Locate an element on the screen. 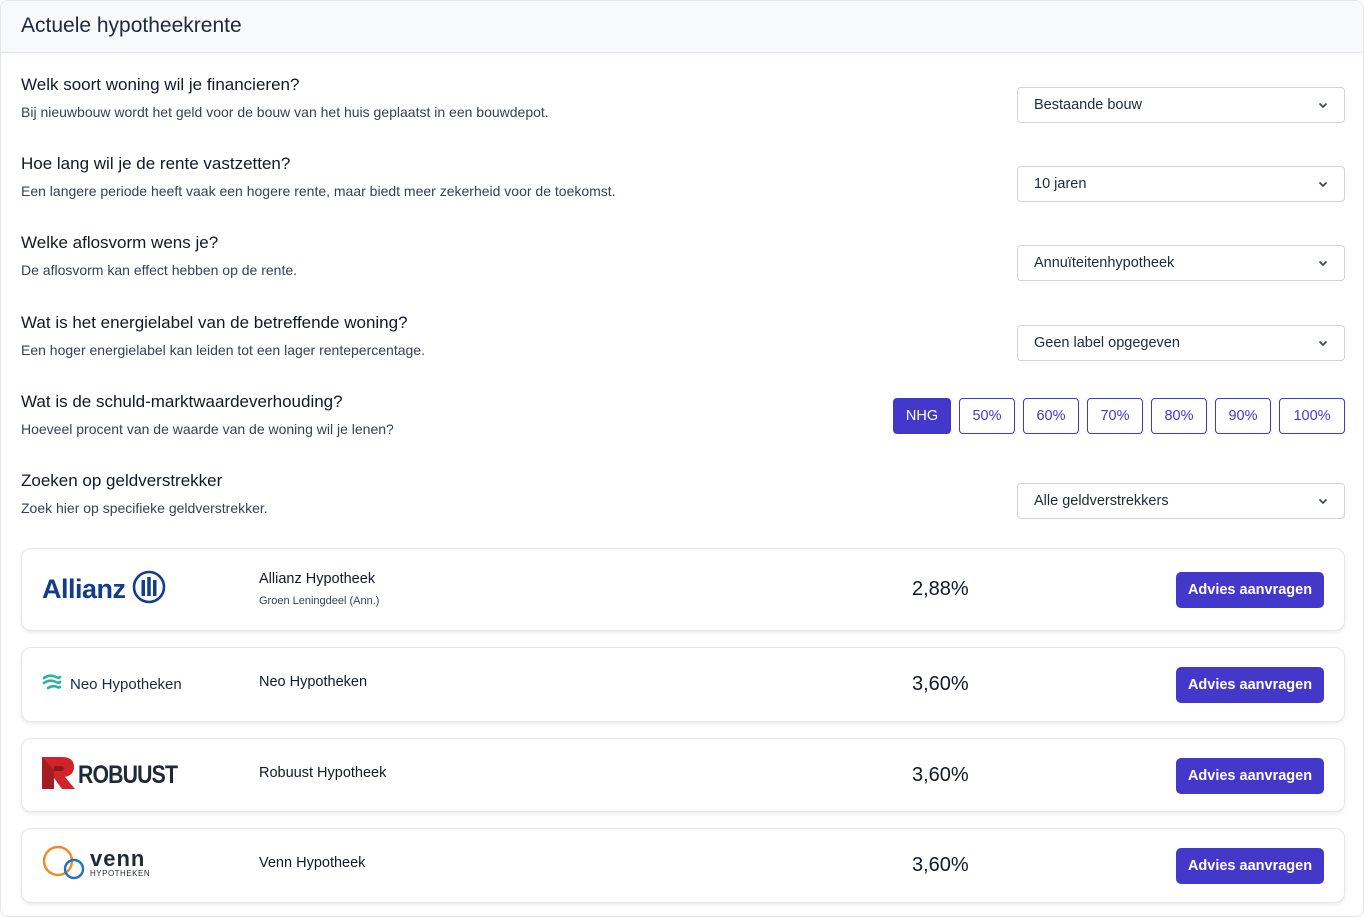 This screenshot has width=1364, height=917. ltv-option-70: 70% is located at coordinates (1115, 416).